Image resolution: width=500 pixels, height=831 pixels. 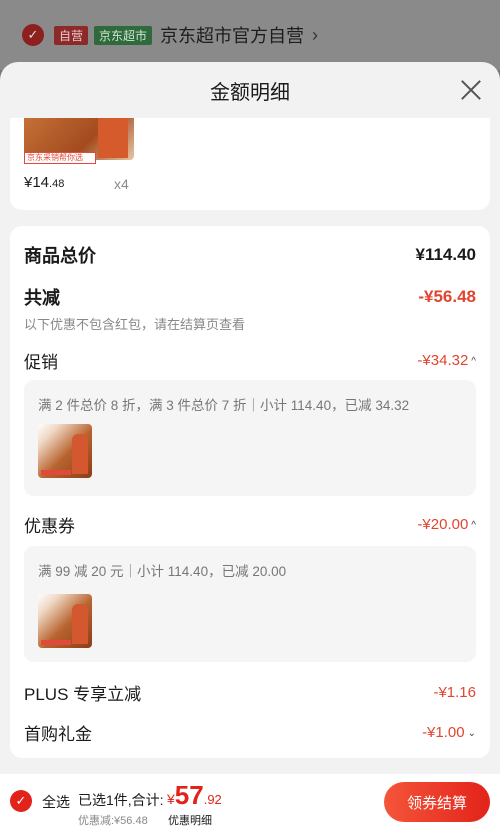 What do you see at coordinates (250, 692) in the screenshot?
I see `plus-row: PLUS 专享立减 -¥1.16` at bounding box center [250, 692].